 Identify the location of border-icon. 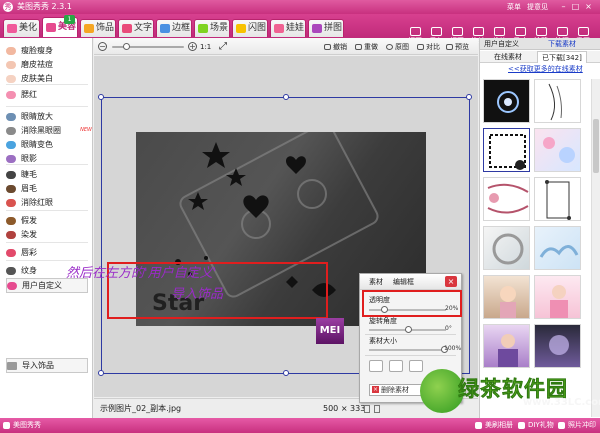
(165, 28).